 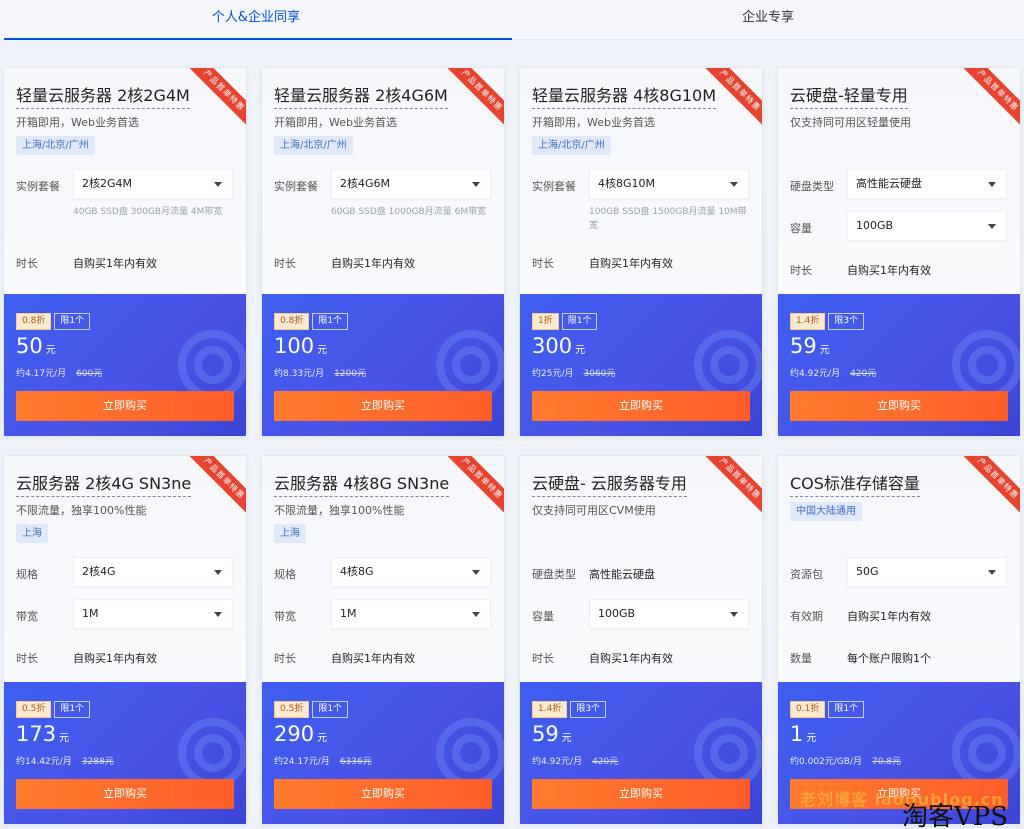 What do you see at coordinates (320, 372) in the screenshot?
I see `price-detail: 约8.33元/月 1200元` at bounding box center [320, 372].